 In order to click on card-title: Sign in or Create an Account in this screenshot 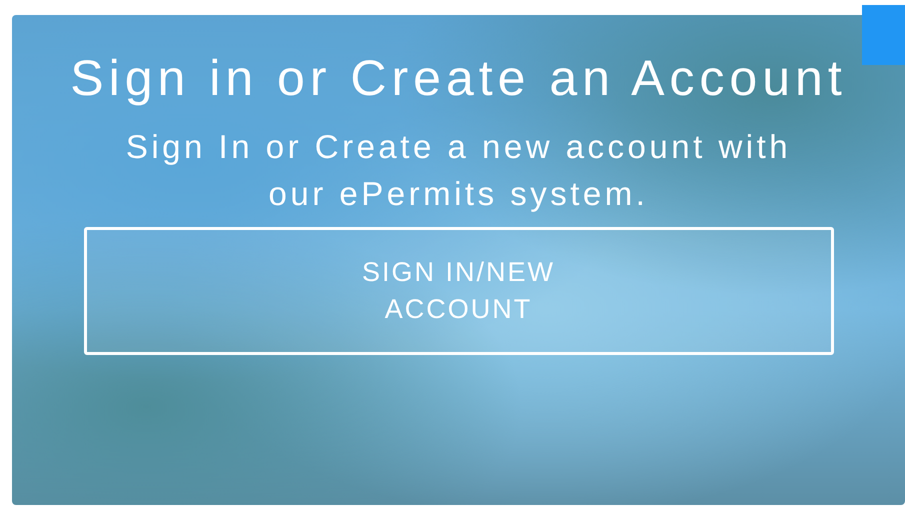, I will do `click(458, 78)`.